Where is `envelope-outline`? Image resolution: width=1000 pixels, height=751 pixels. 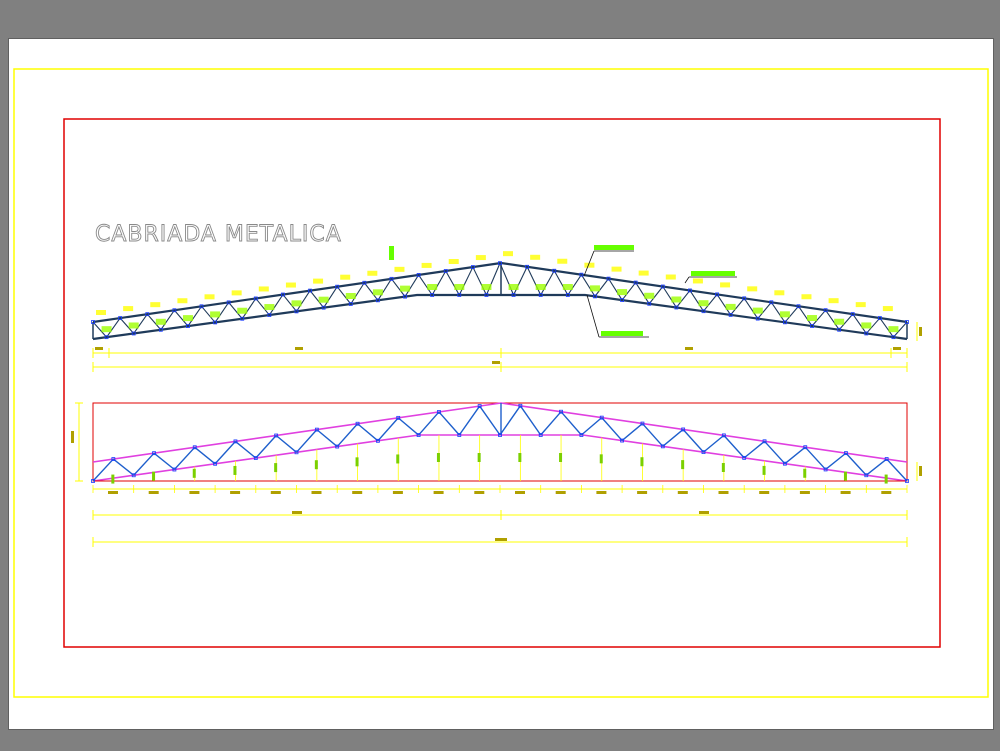
envelope-outline is located at coordinates (500, 442).